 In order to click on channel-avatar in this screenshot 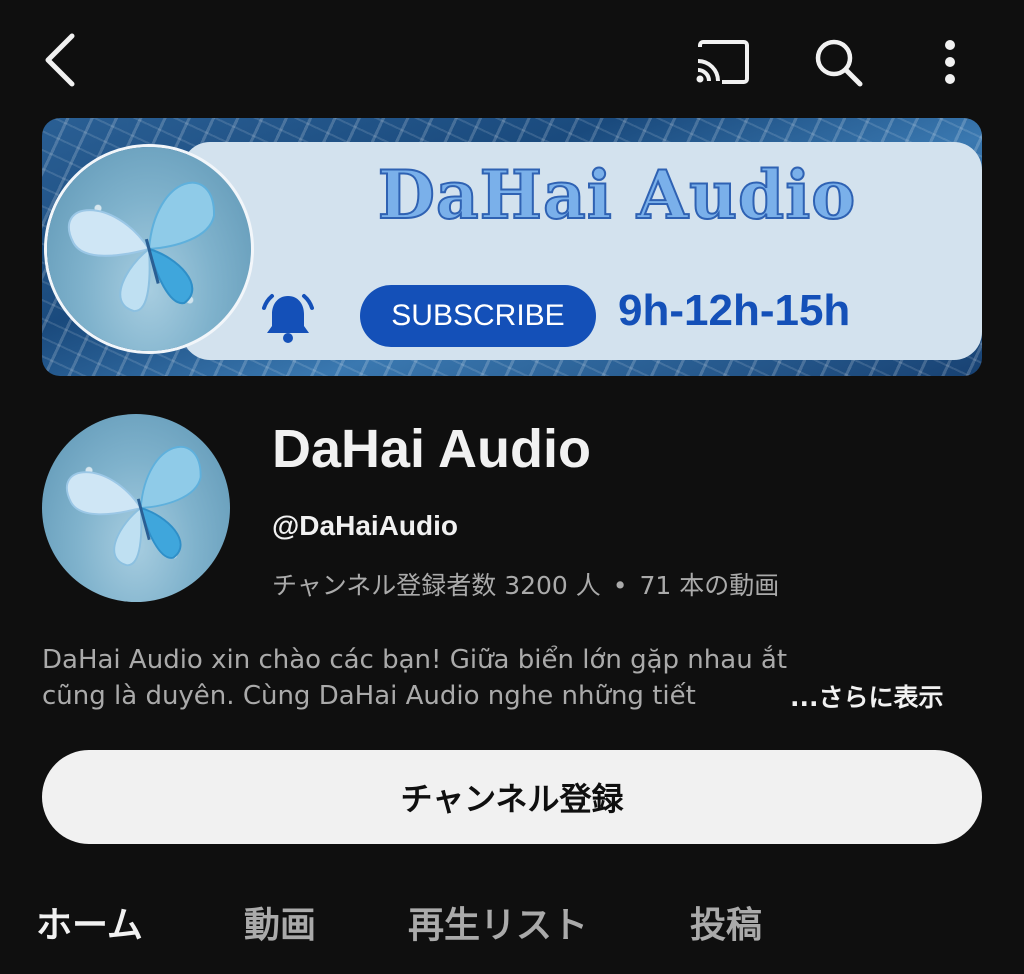, I will do `click(136, 508)`.